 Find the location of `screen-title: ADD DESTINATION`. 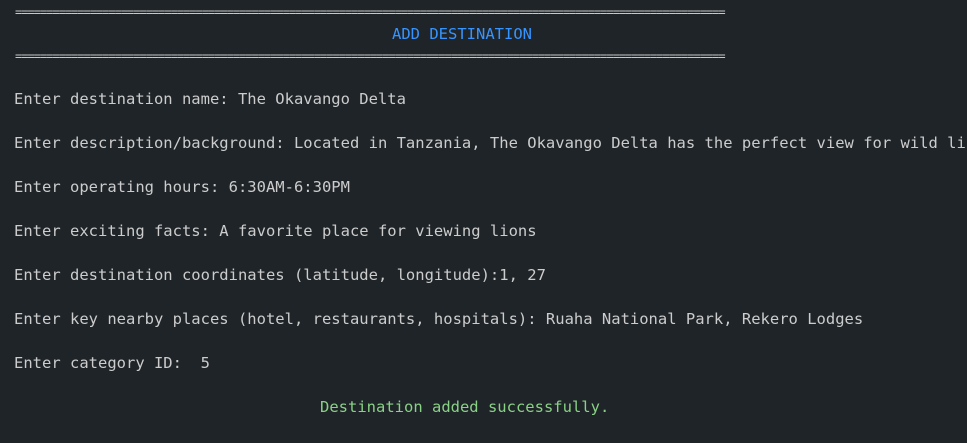

screen-title: ADD DESTINATION is located at coordinates (462, 34).